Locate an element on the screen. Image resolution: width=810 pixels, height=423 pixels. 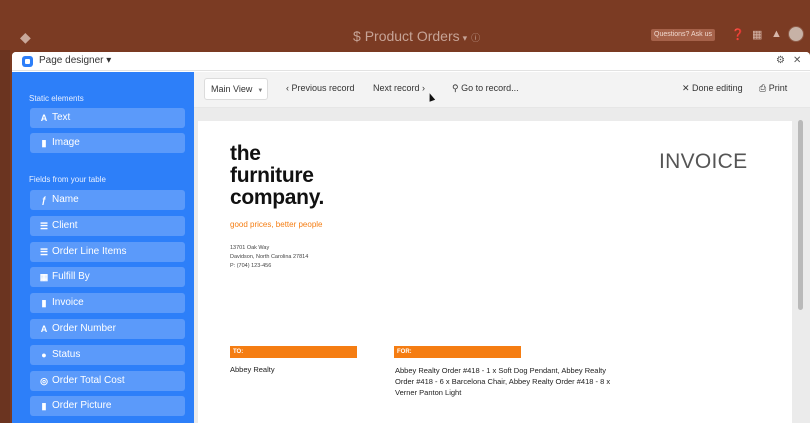
sidebar-heading-static: Static elements is located at coordinates (56, 98).